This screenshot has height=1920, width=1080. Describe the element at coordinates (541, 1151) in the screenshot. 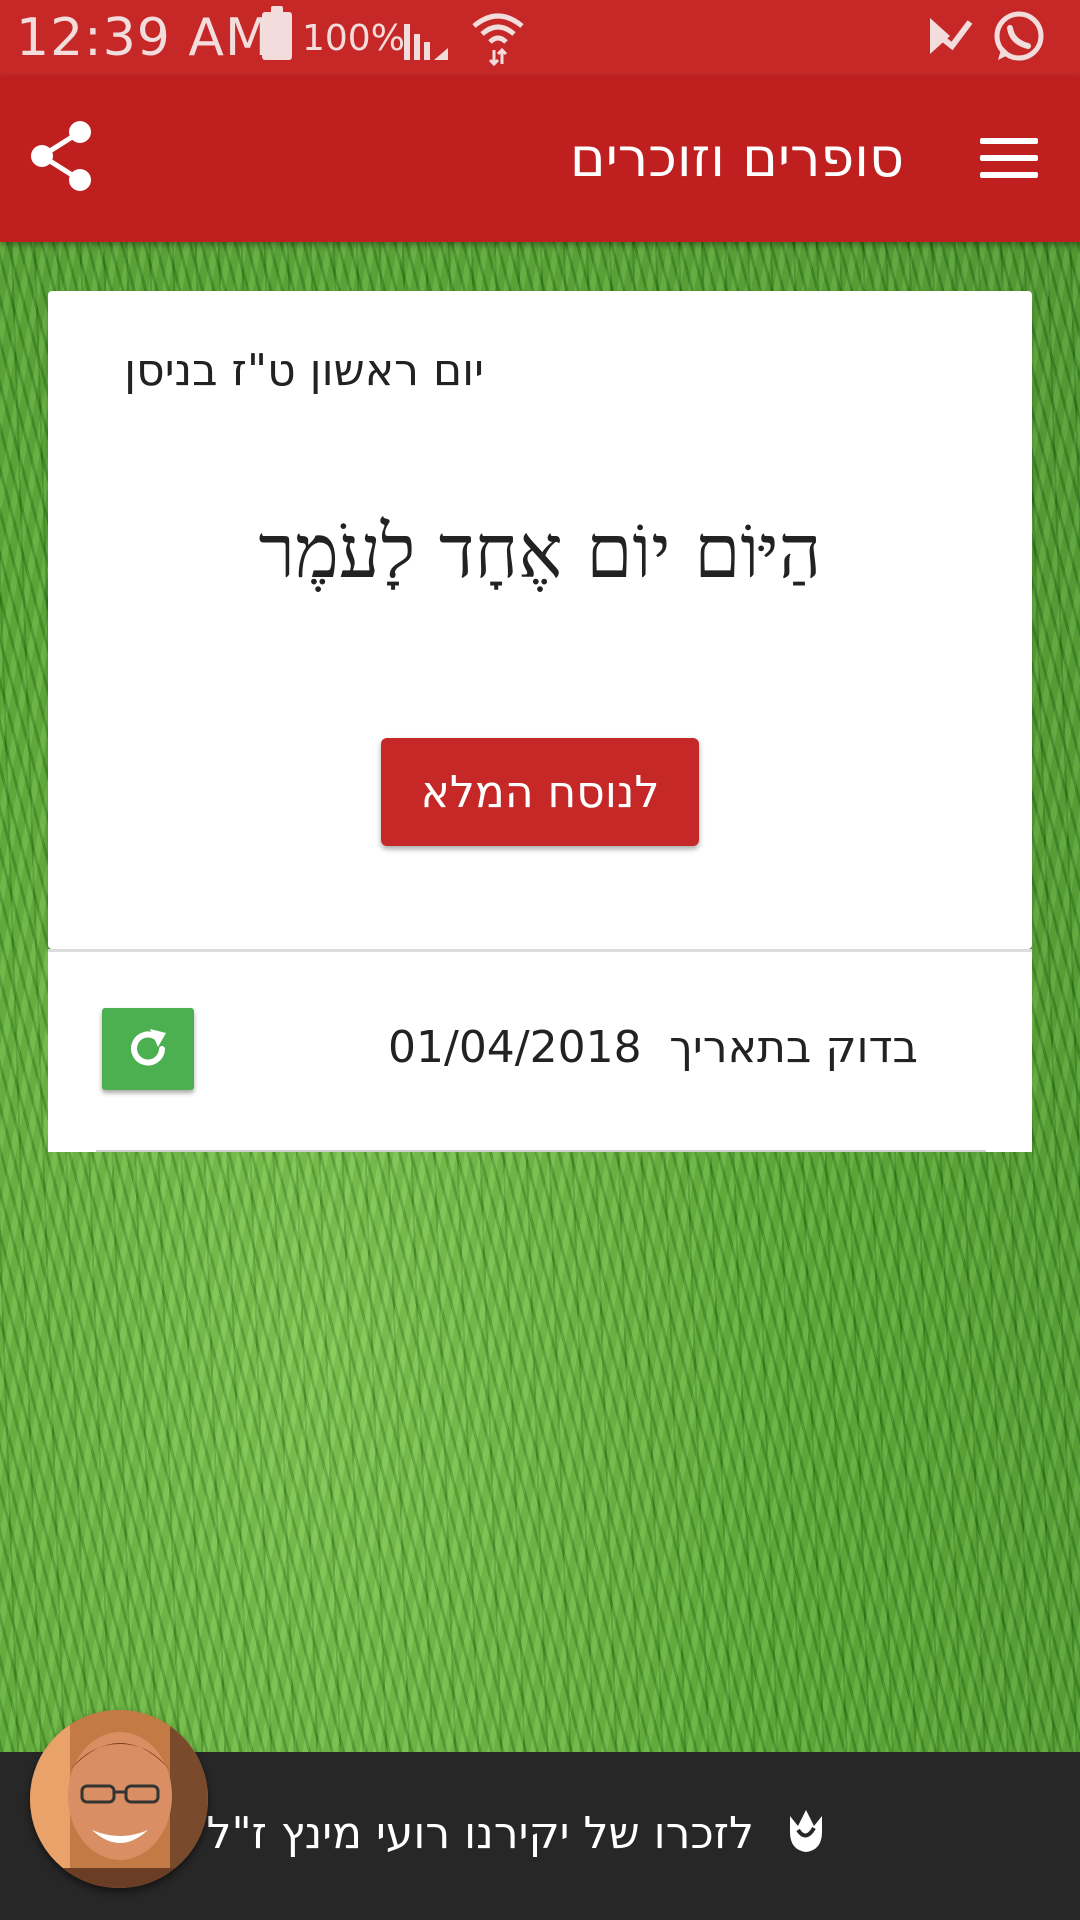

I see `date-field-underline` at that location.